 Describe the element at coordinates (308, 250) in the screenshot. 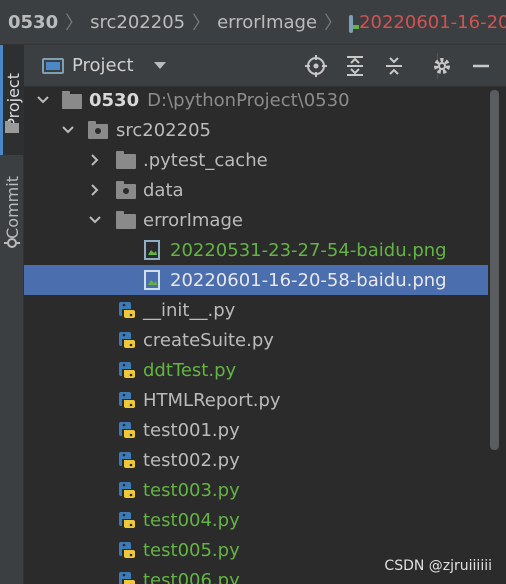

I see `tree-label: 20220531-23-27-54-baidu.png` at that location.